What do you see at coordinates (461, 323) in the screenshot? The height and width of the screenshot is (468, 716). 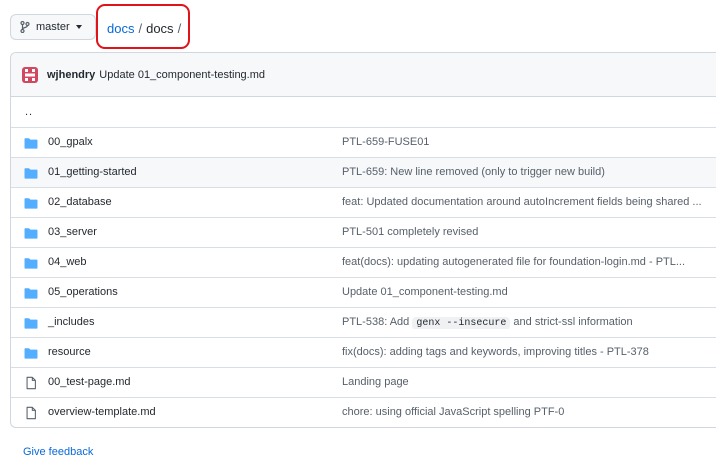 I see `inline-code: genx --insecure` at bounding box center [461, 323].